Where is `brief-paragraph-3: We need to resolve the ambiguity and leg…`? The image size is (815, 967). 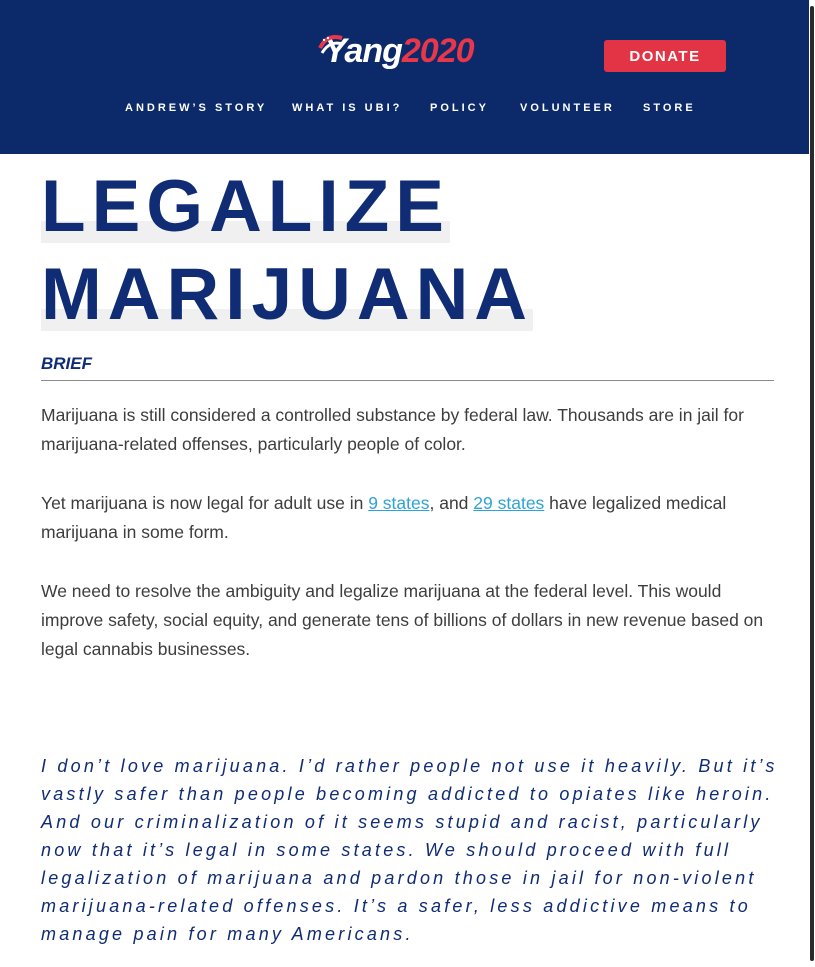
brief-paragraph-3: We need to resolve the ambiguity and leg… is located at coordinates (402, 620).